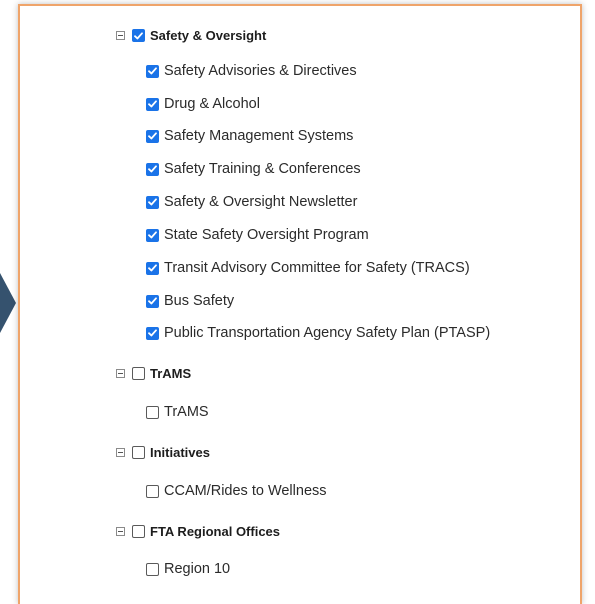  Describe the element at coordinates (245, 491) in the screenshot. I see `item-label: CCAM/Rides to Wellness` at that location.